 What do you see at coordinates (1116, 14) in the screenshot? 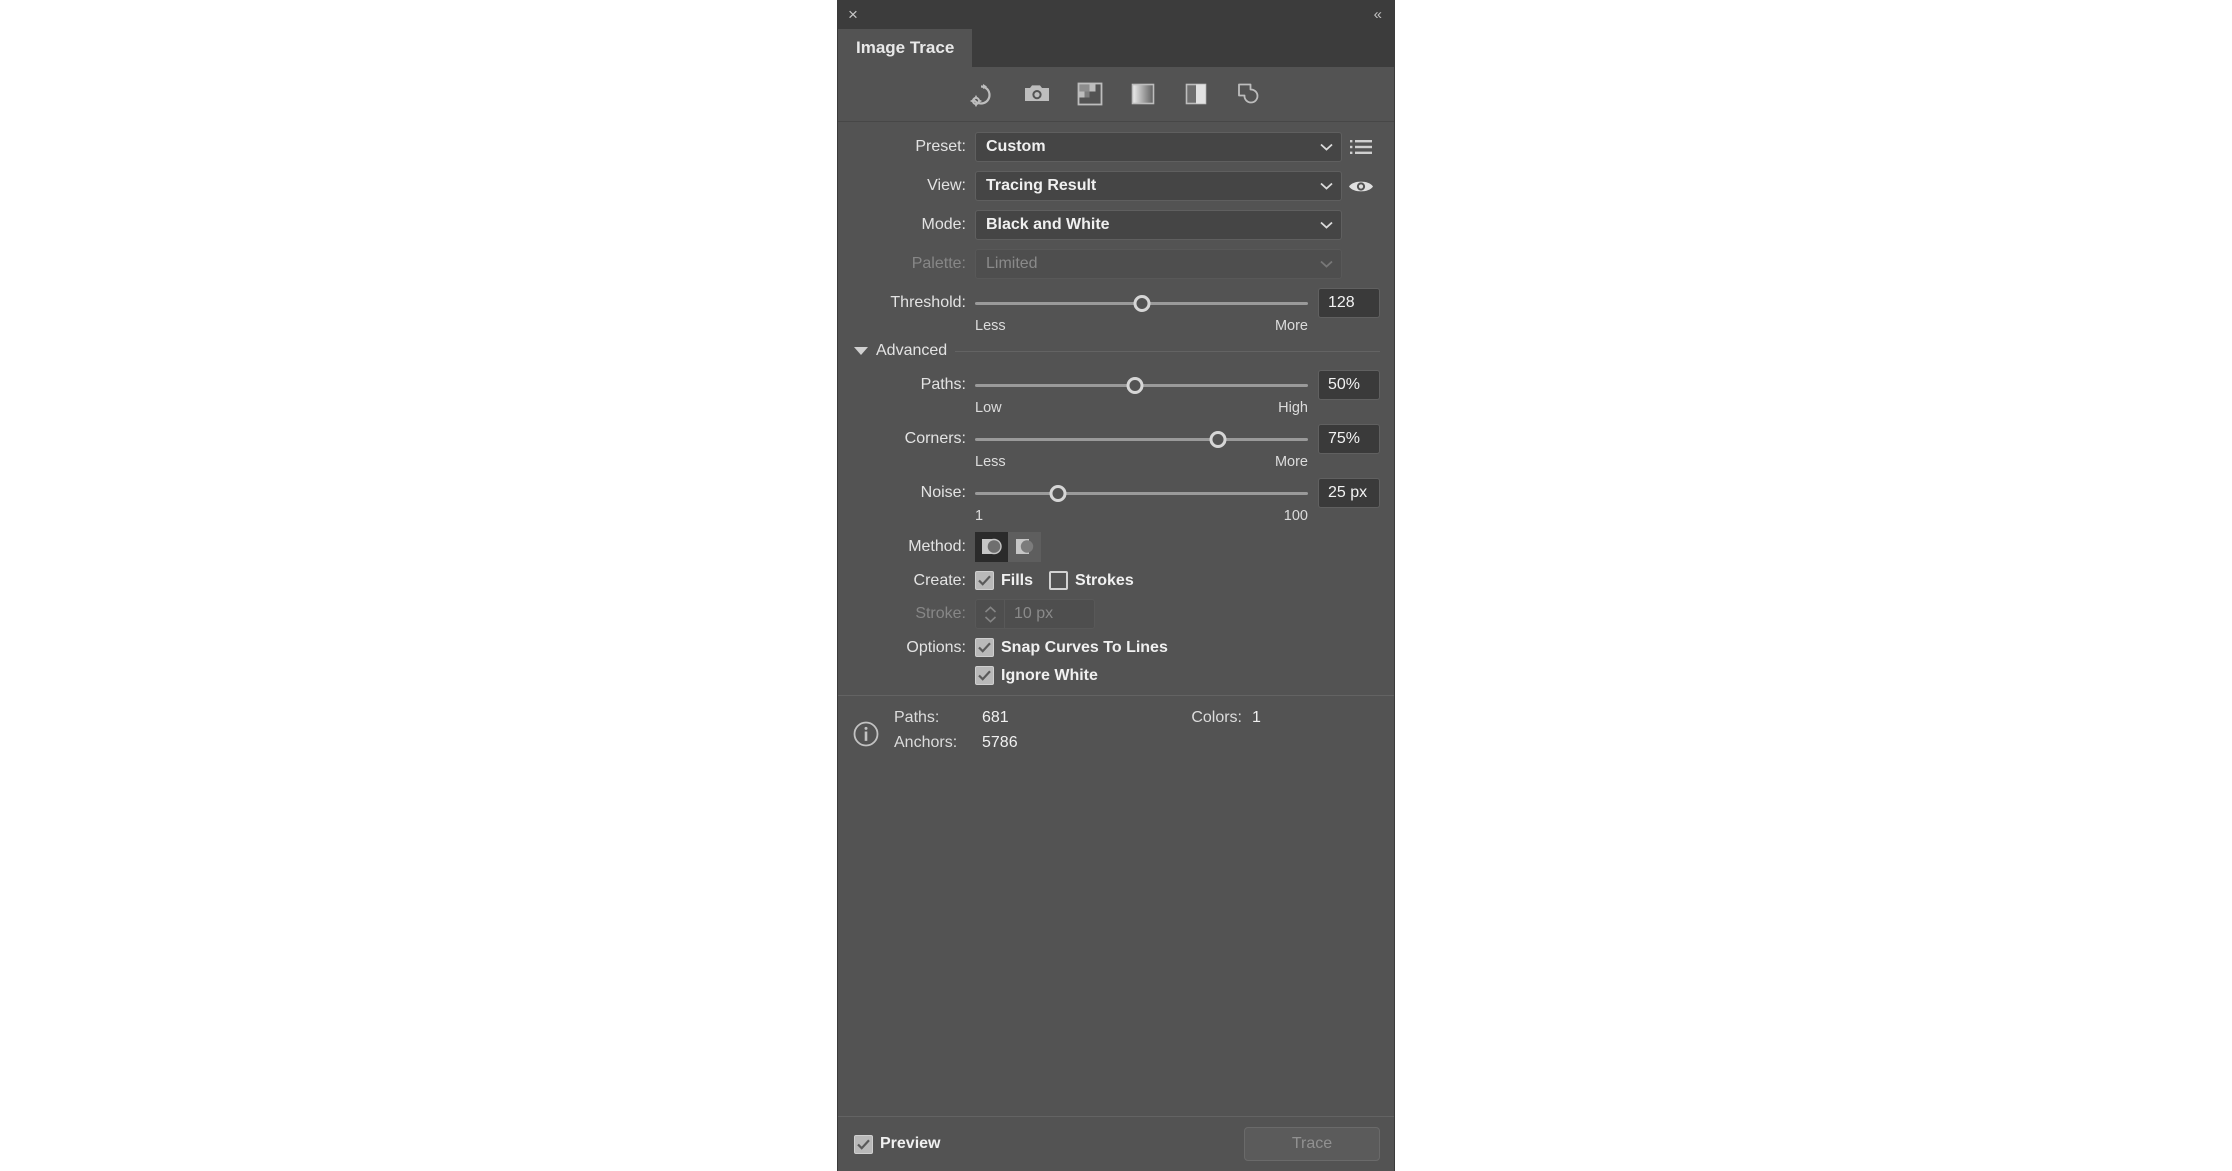
I see `panel-titlebar: × «` at bounding box center [1116, 14].